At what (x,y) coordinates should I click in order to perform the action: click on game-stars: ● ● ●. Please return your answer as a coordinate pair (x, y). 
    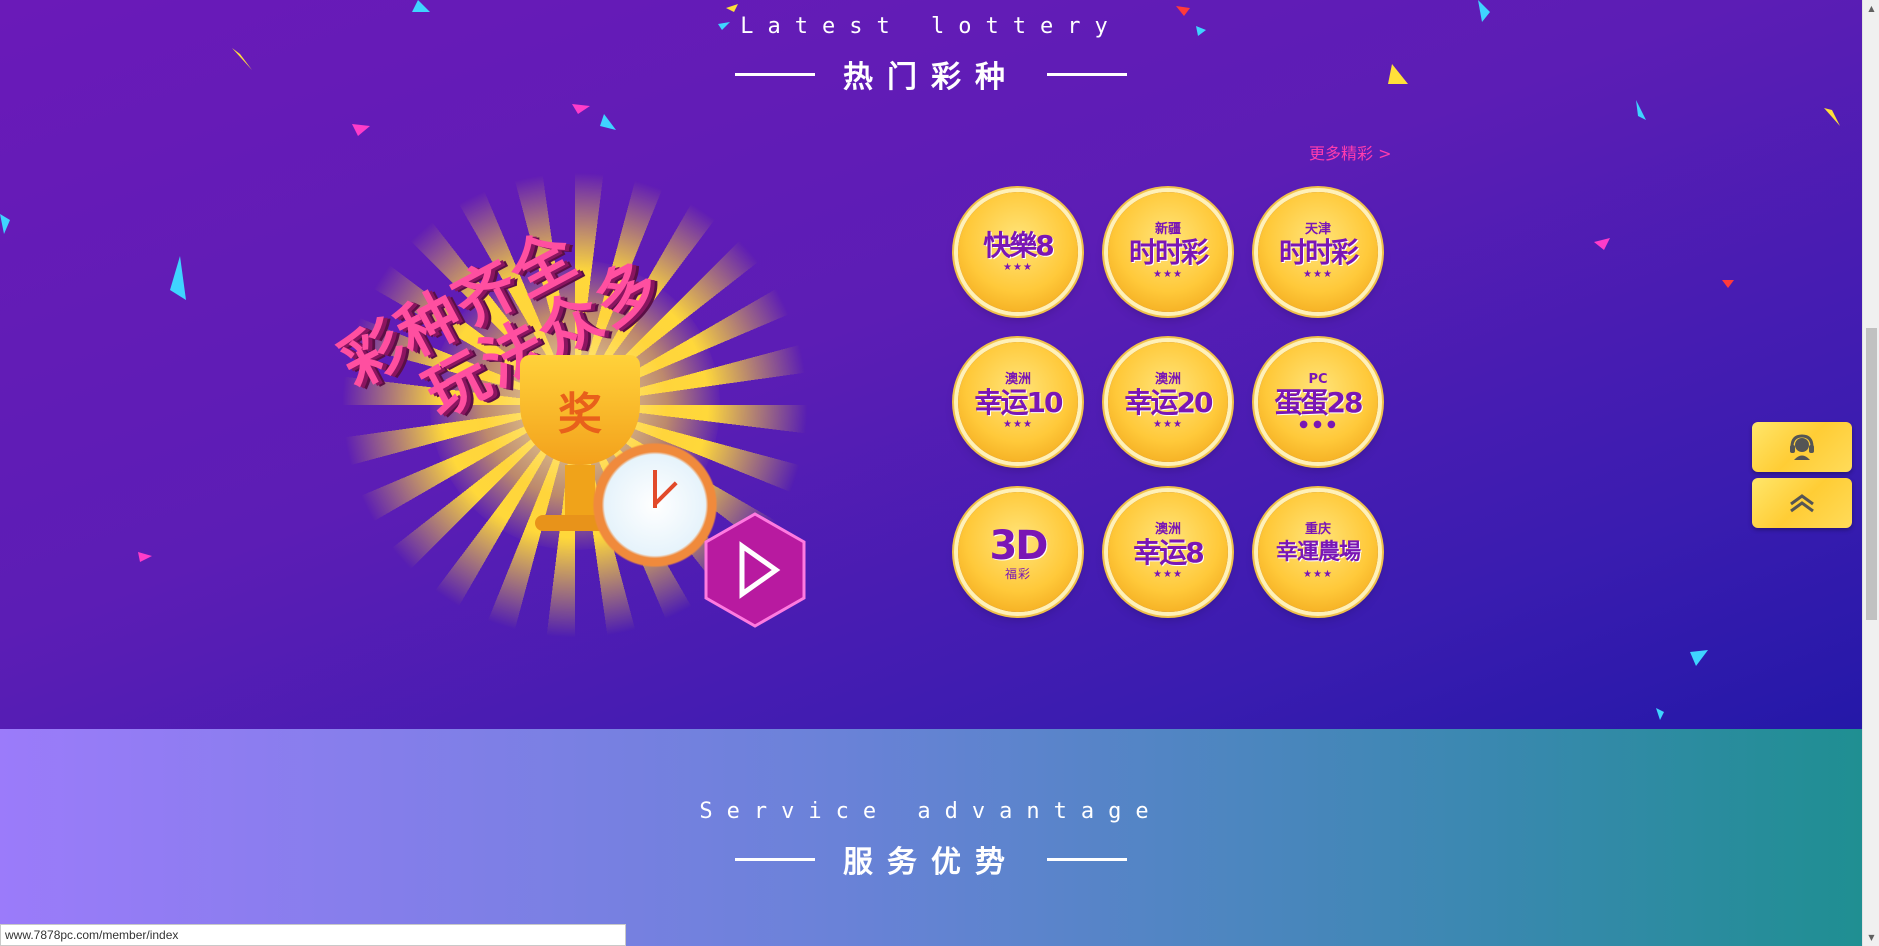
    Looking at the image, I should click on (1318, 424).